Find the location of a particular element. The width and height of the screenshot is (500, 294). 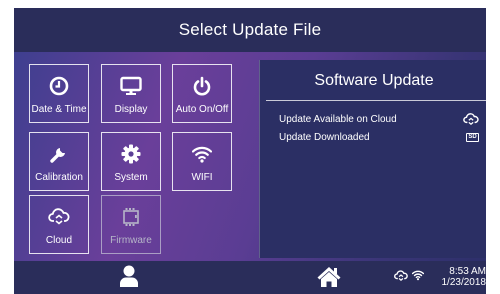

tile-firmware: Firmware is located at coordinates (131, 224).